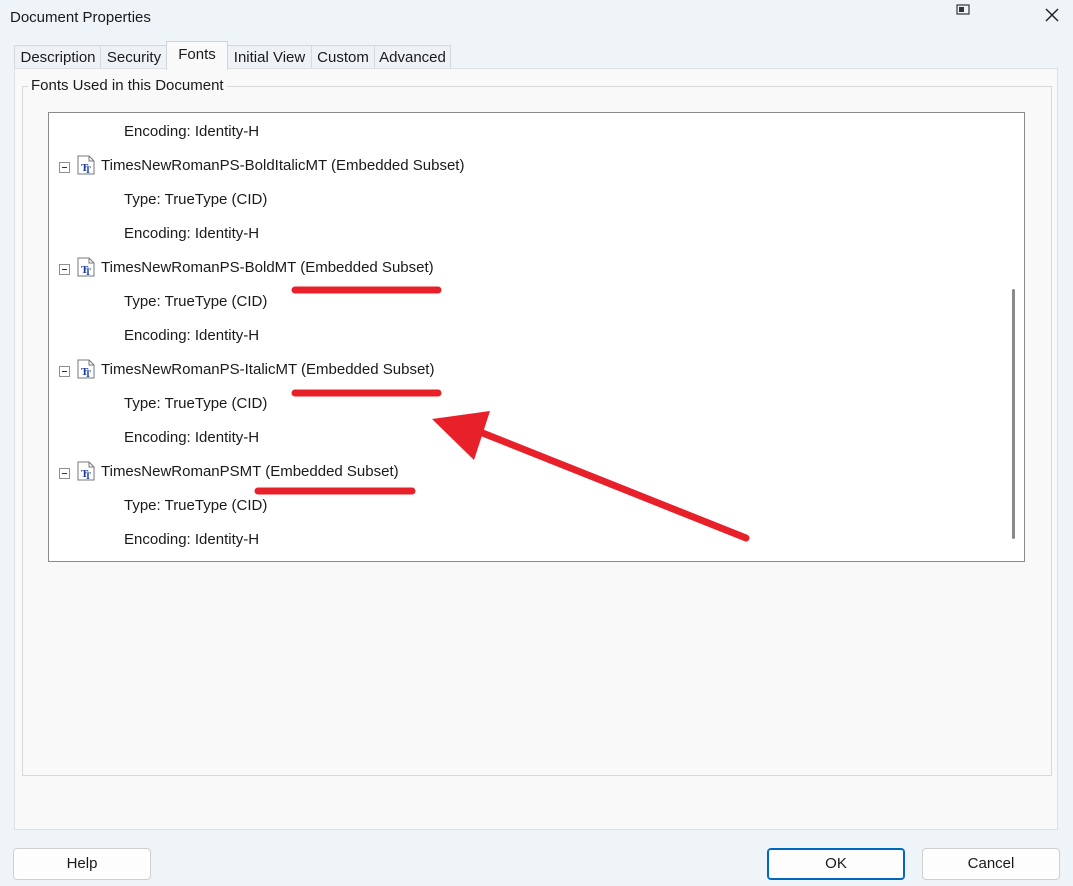  Describe the element at coordinates (991, 864) in the screenshot. I see `cancel-button: Cancel` at that location.